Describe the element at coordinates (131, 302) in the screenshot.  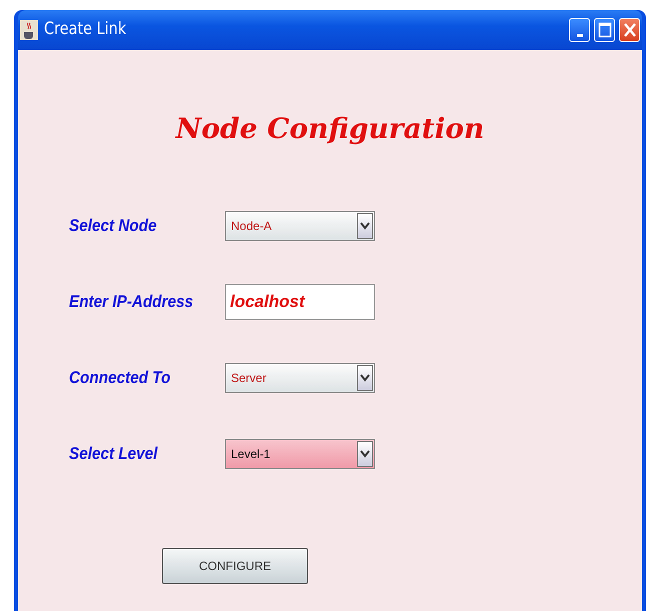
I see `field-label: Enter IP-Address` at that location.